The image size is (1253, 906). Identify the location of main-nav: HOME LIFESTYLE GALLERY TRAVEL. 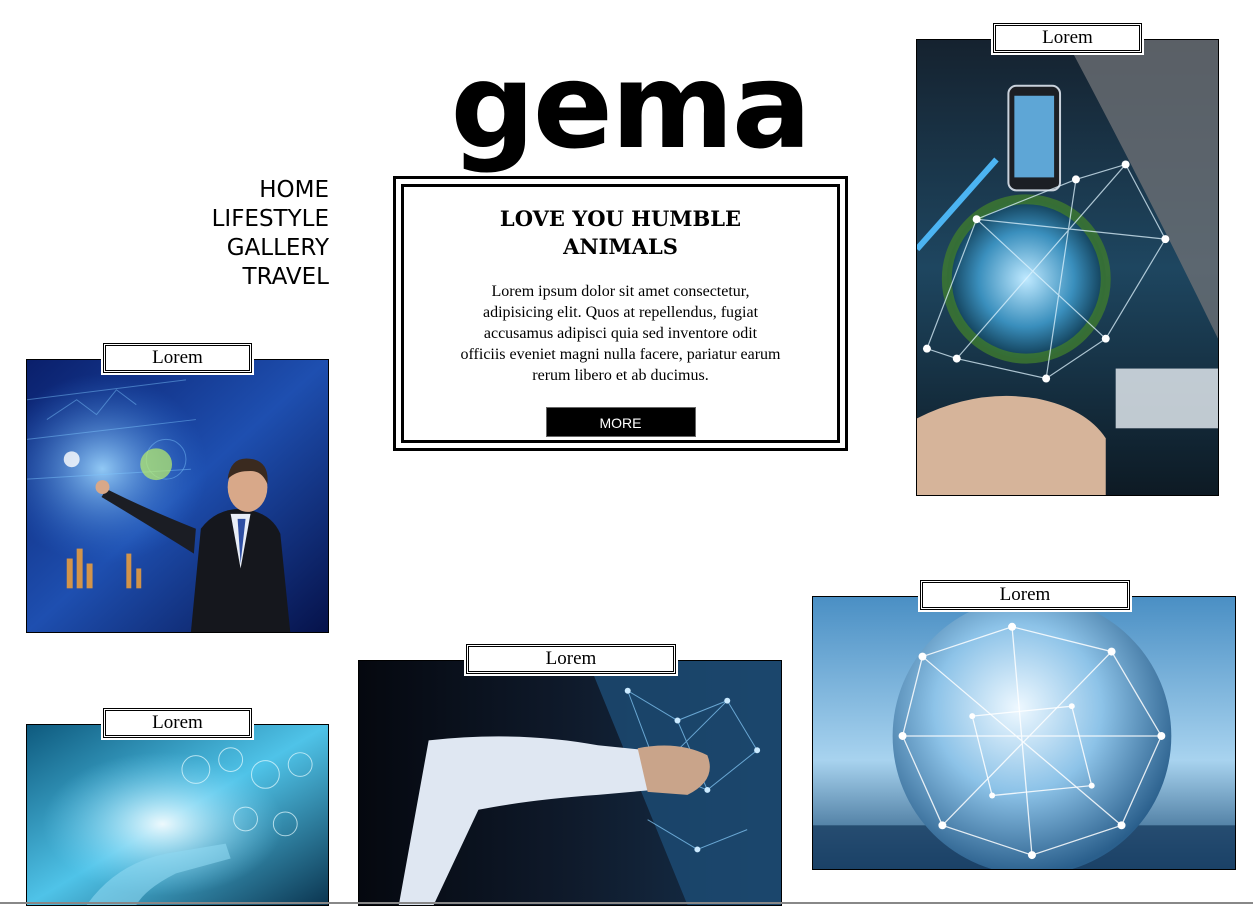
(244, 234).